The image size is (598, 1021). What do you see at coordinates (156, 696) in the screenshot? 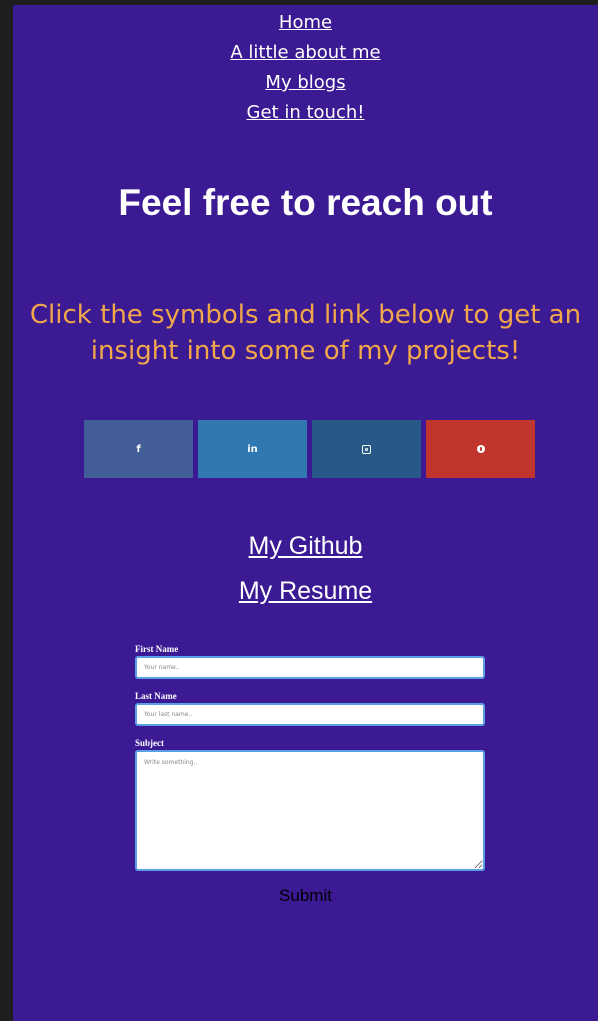
I see `last-name-label: Last Name` at bounding box center [156, 696].